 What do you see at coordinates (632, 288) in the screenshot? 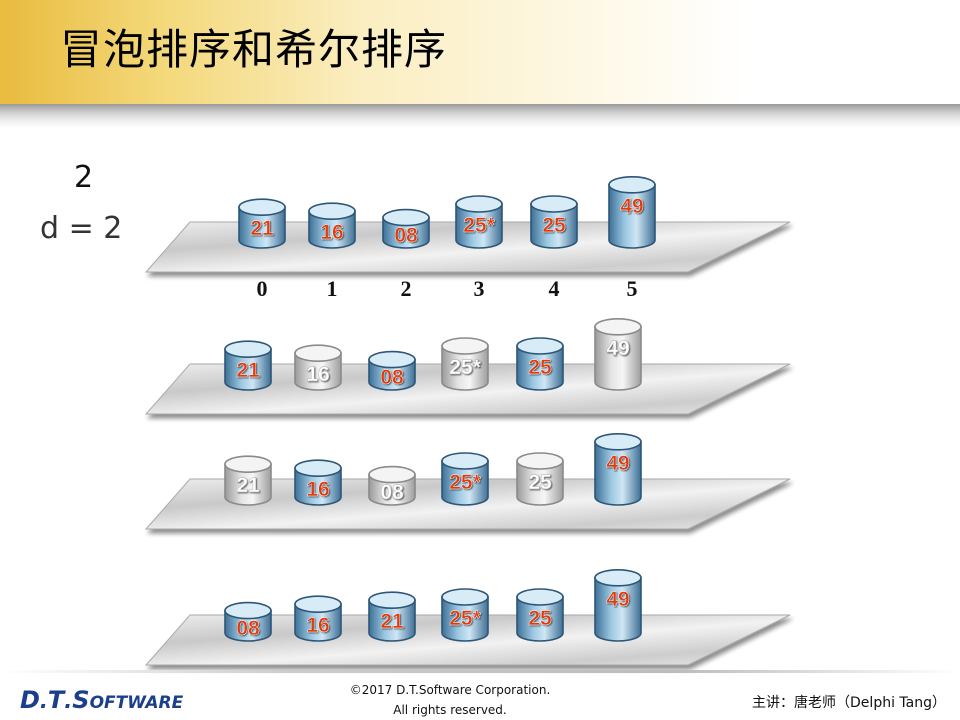
I see `index-label-5: 5` at bounding box center [632, 288].